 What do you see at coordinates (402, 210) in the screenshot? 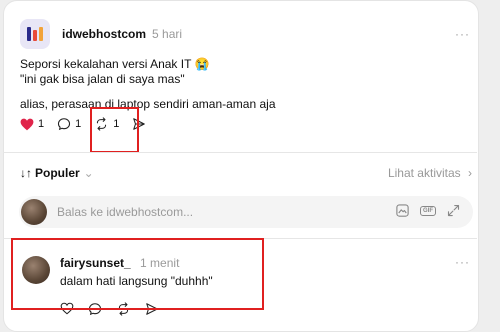
I see `image-icon` at bounding box center [402, 210].